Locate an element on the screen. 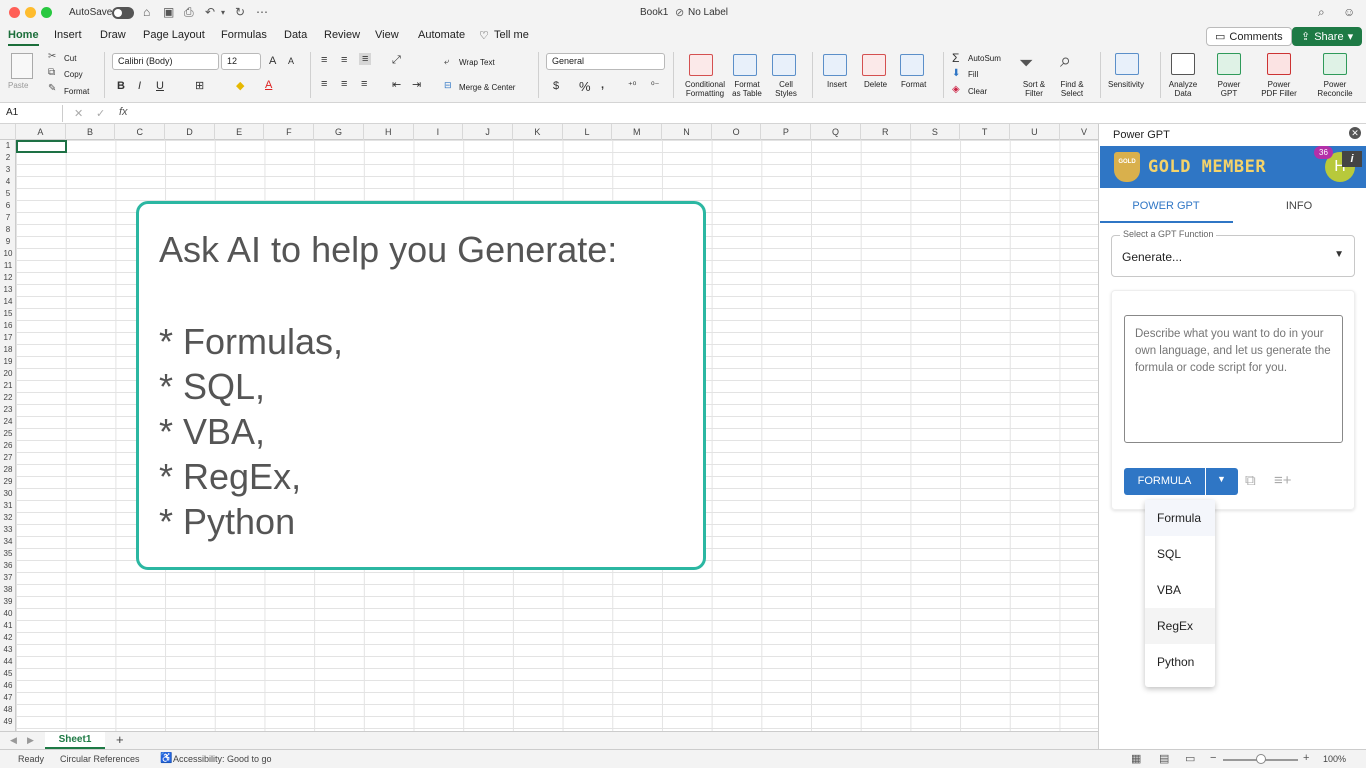  row-header: 12 is located at coordinates (8, 278).